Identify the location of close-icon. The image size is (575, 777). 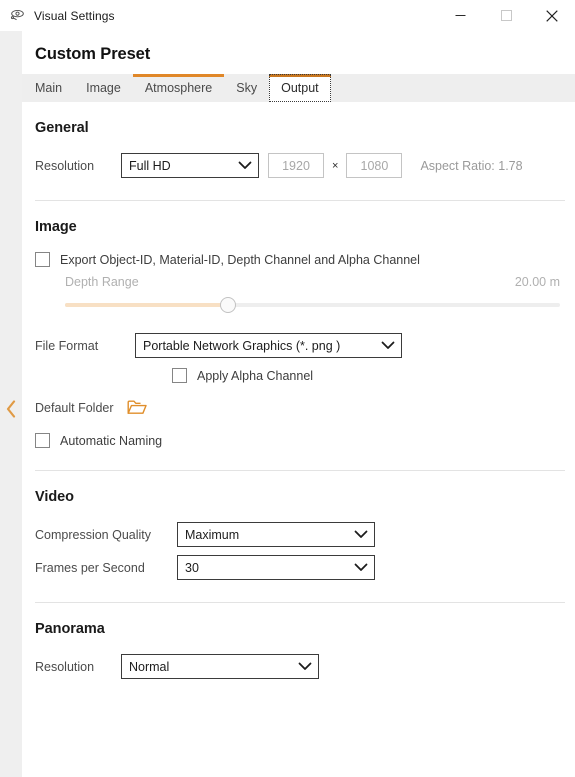
(552, 15).